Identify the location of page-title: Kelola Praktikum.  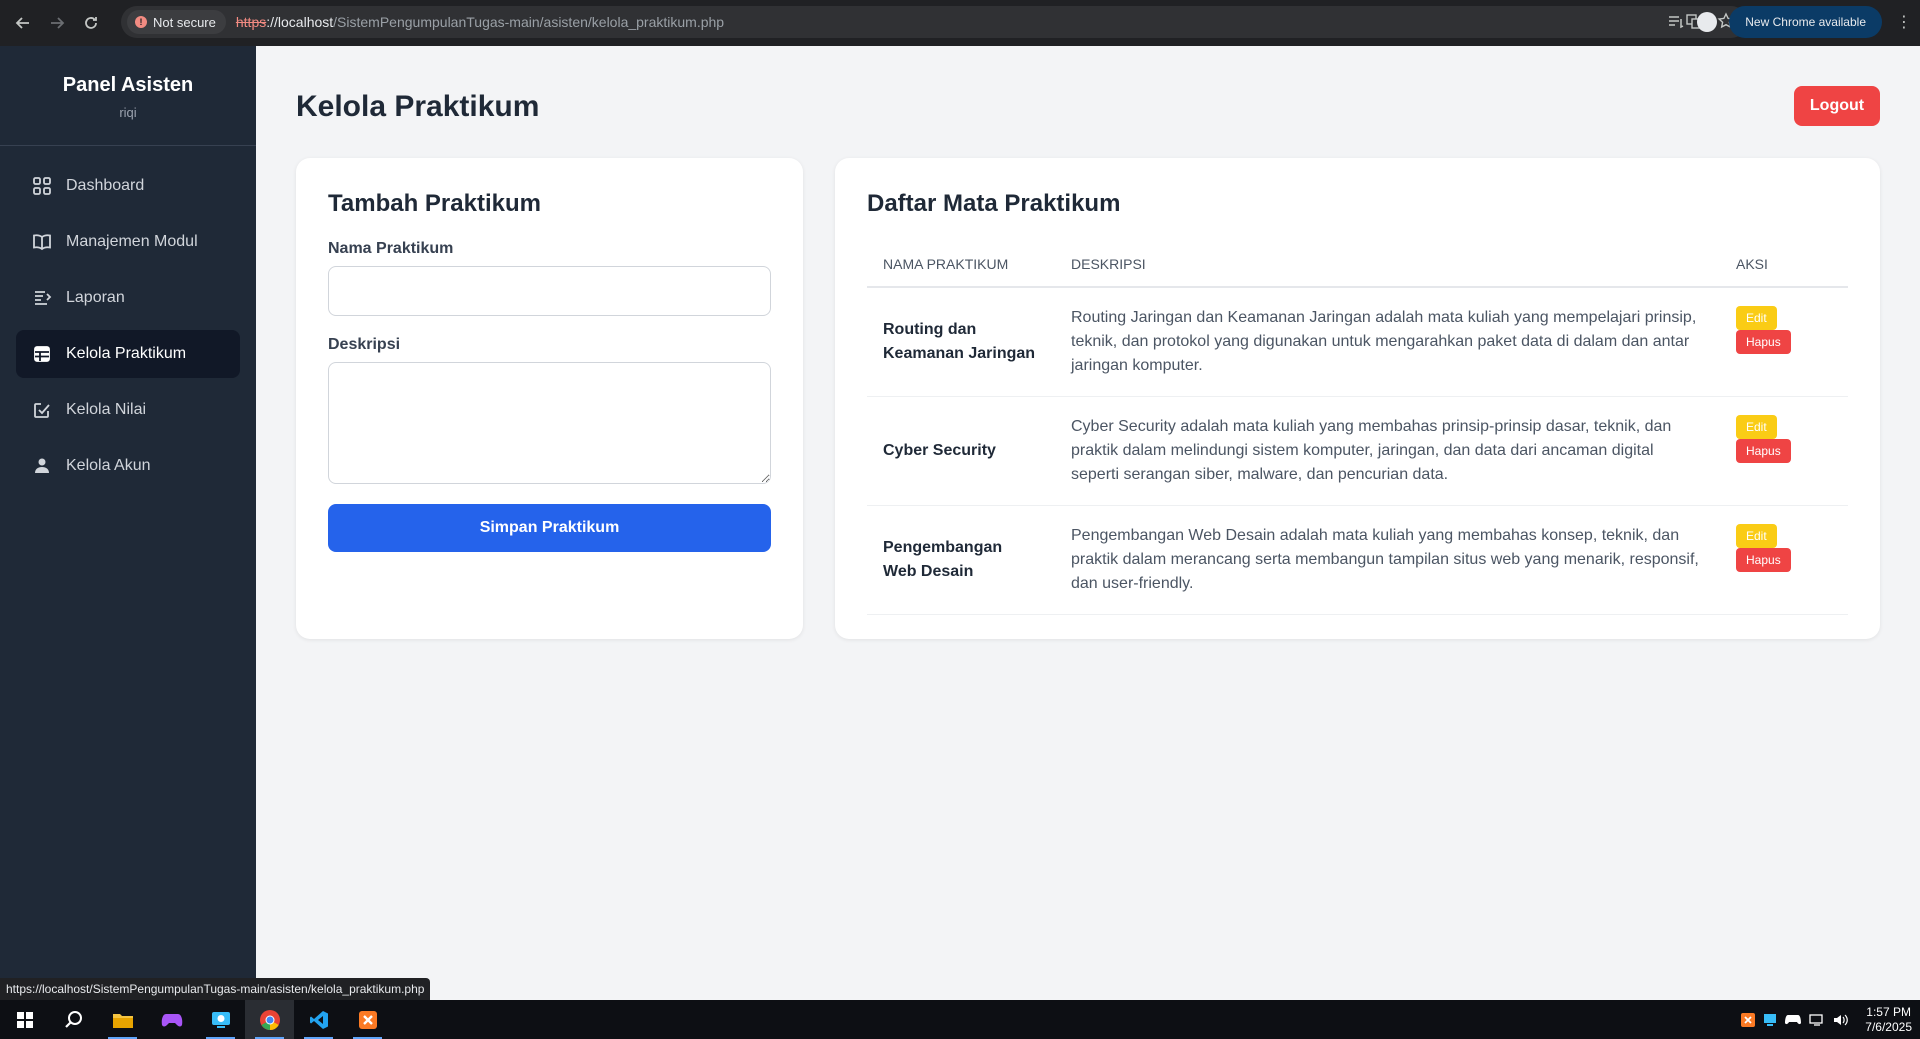
(418, 106).